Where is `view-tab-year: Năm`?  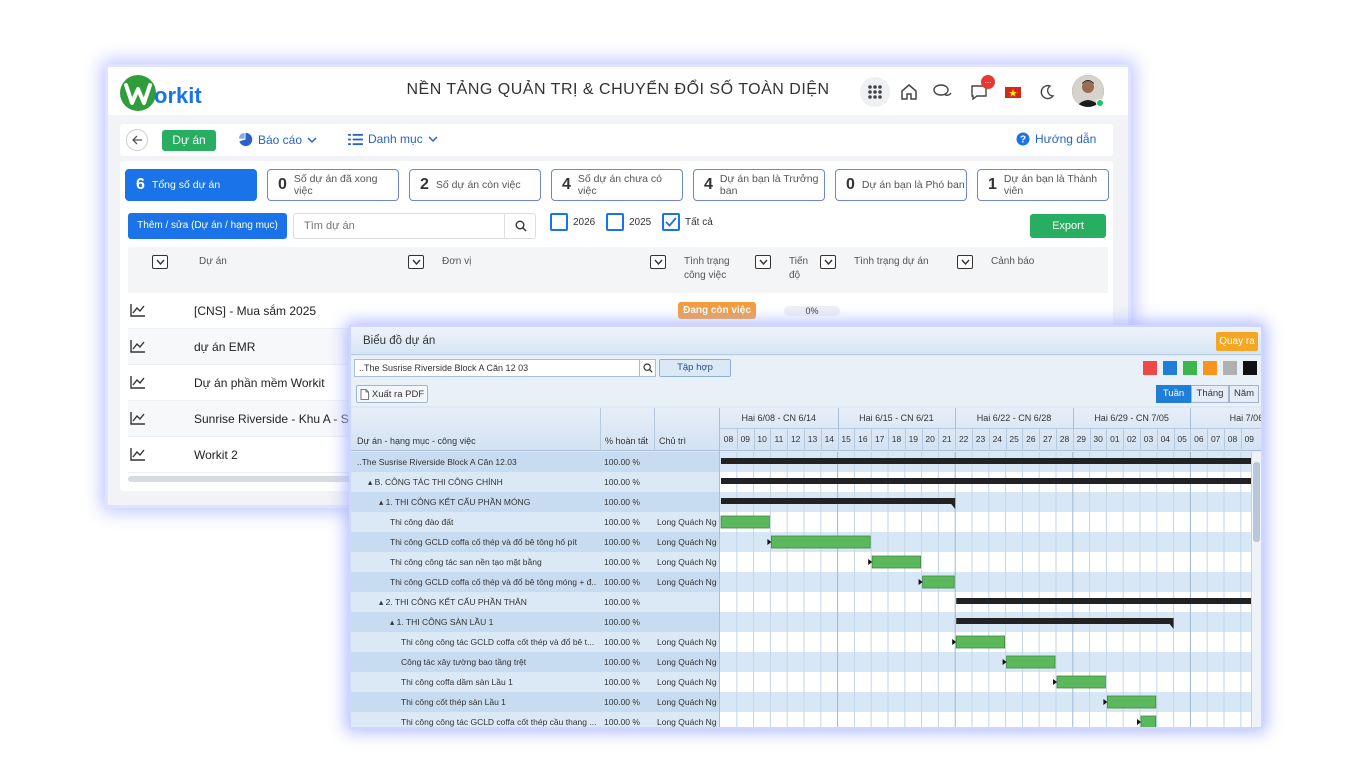
view-tab-year: Năm is located at coordinates (1244, 394).